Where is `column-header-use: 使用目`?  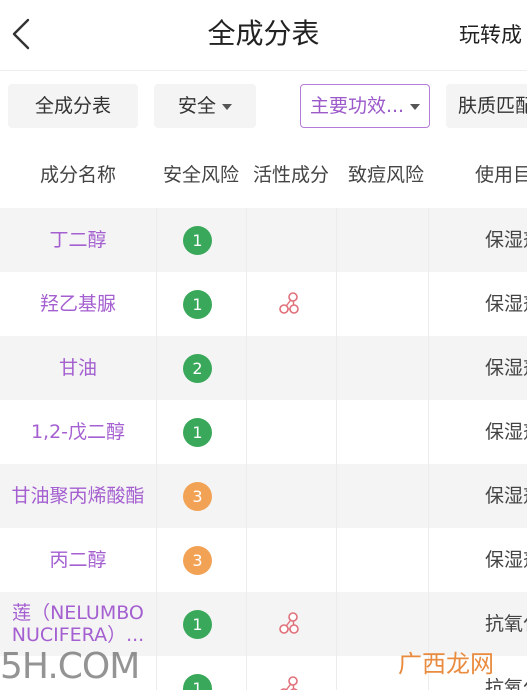 column-header-use: 使用目 is located at coordinates (501, 175).